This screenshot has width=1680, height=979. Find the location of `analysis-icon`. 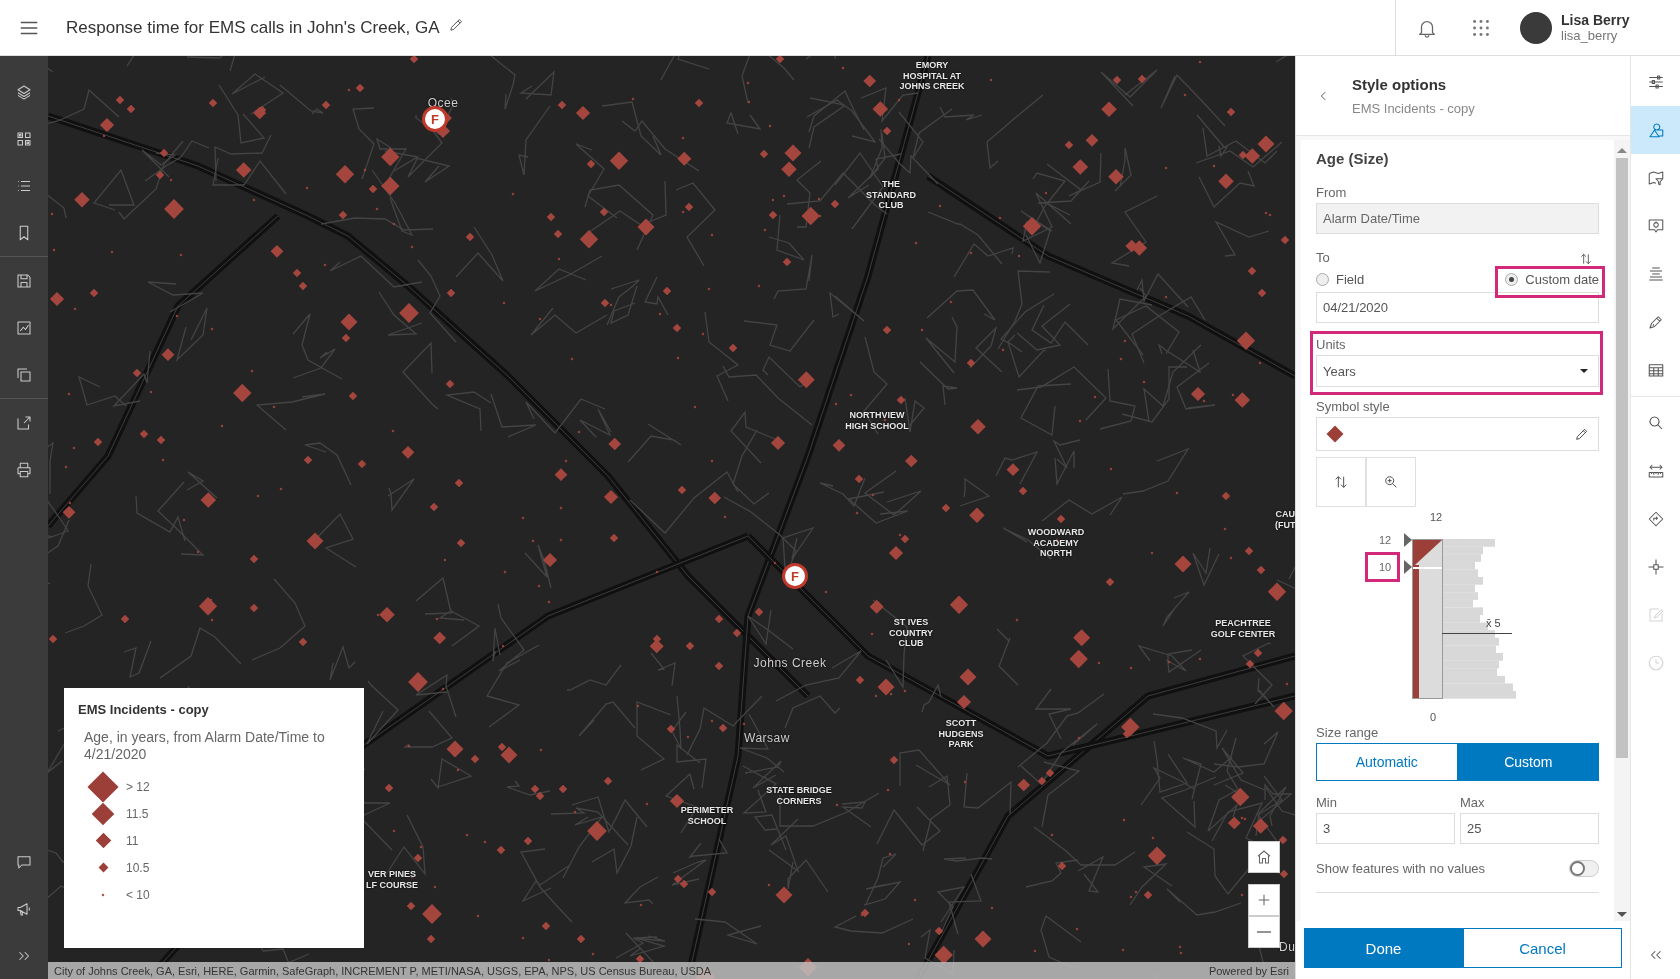

analysis-icon is located at coordinates (24, 327).